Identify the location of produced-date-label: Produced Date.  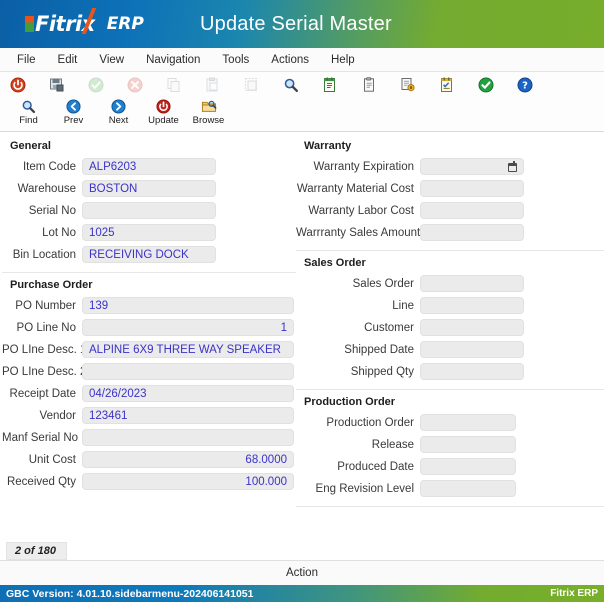
(375, 466).